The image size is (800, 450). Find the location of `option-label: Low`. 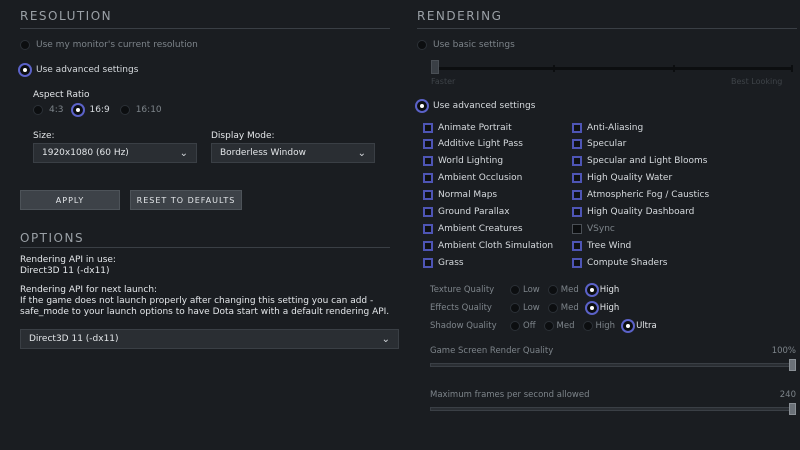

option-label: Low is located at coordinates (531, 308).